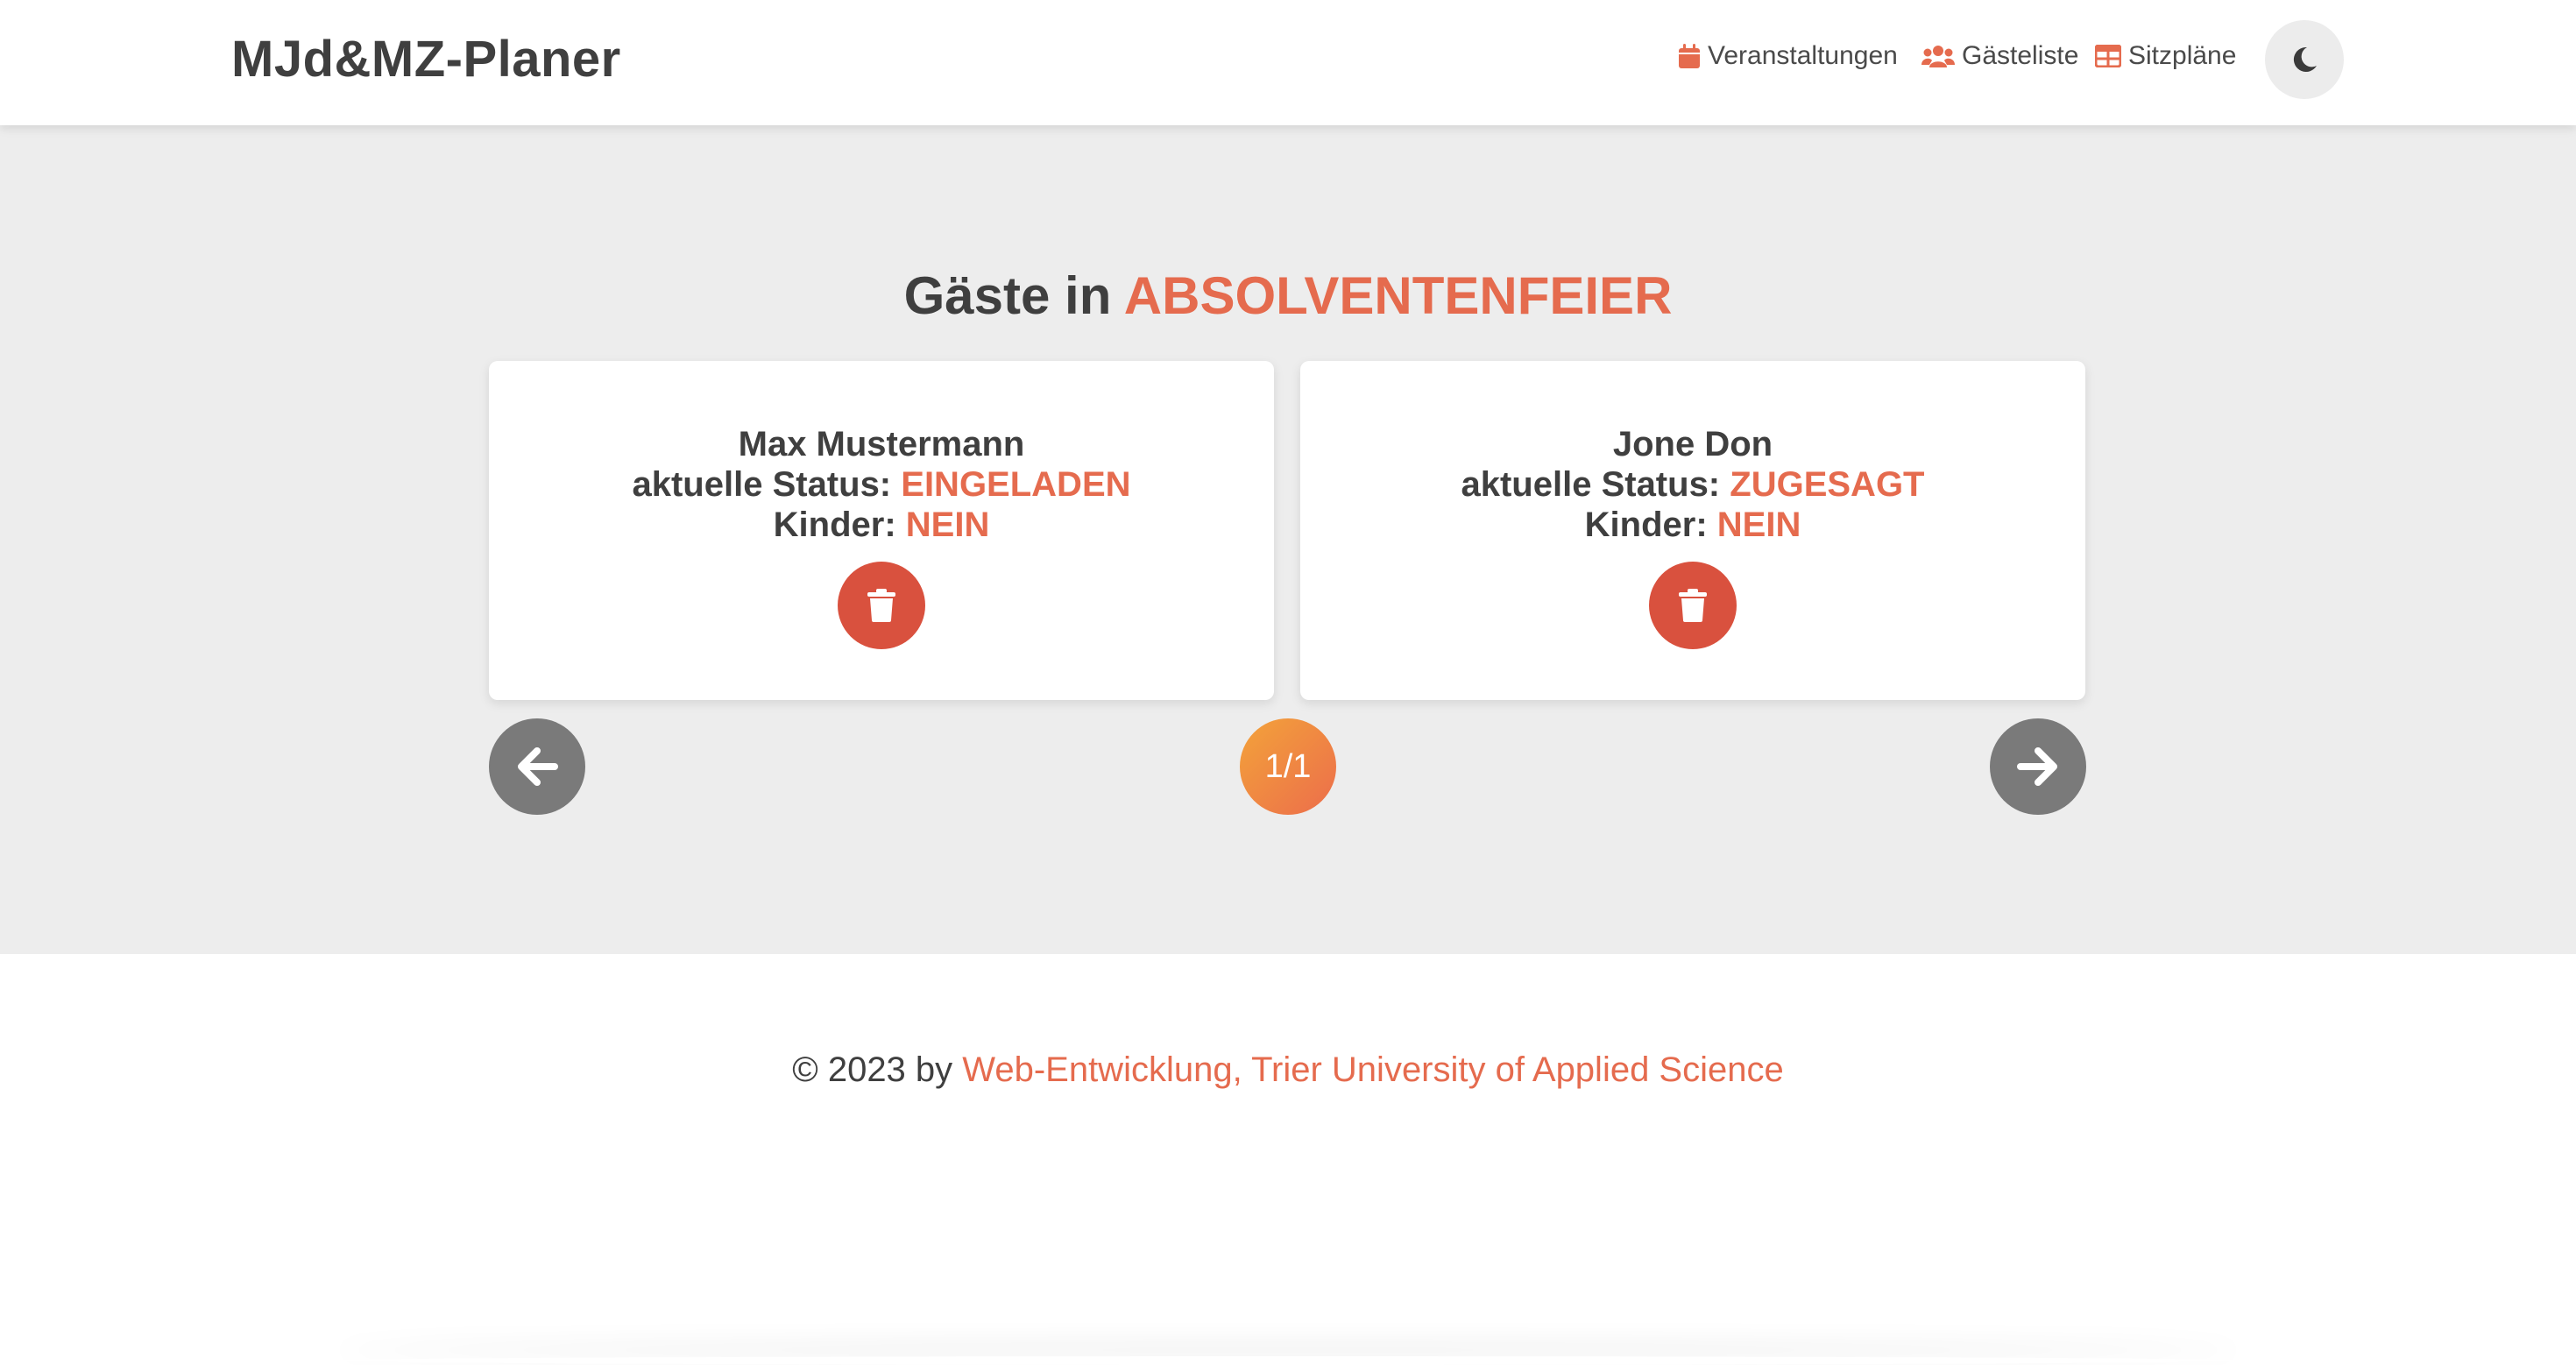  I want to click on theme-toggle-button, so click(2304, 59).